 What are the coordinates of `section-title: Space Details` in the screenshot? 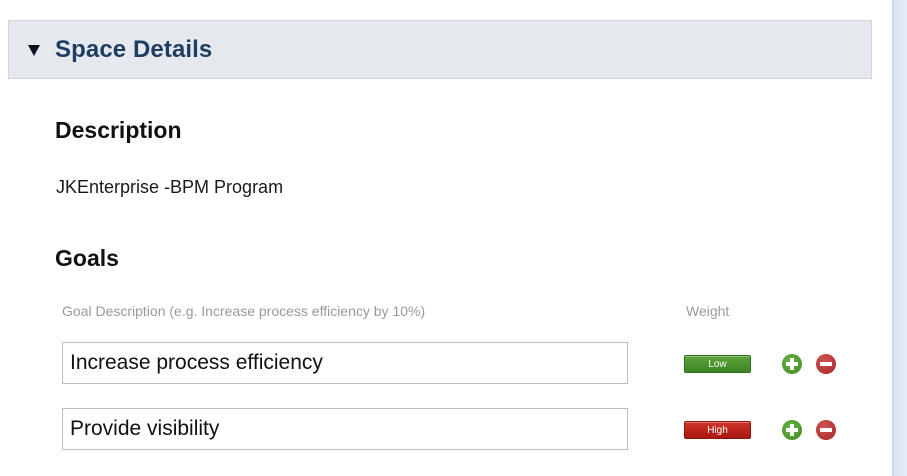 It's located at (134, 49).